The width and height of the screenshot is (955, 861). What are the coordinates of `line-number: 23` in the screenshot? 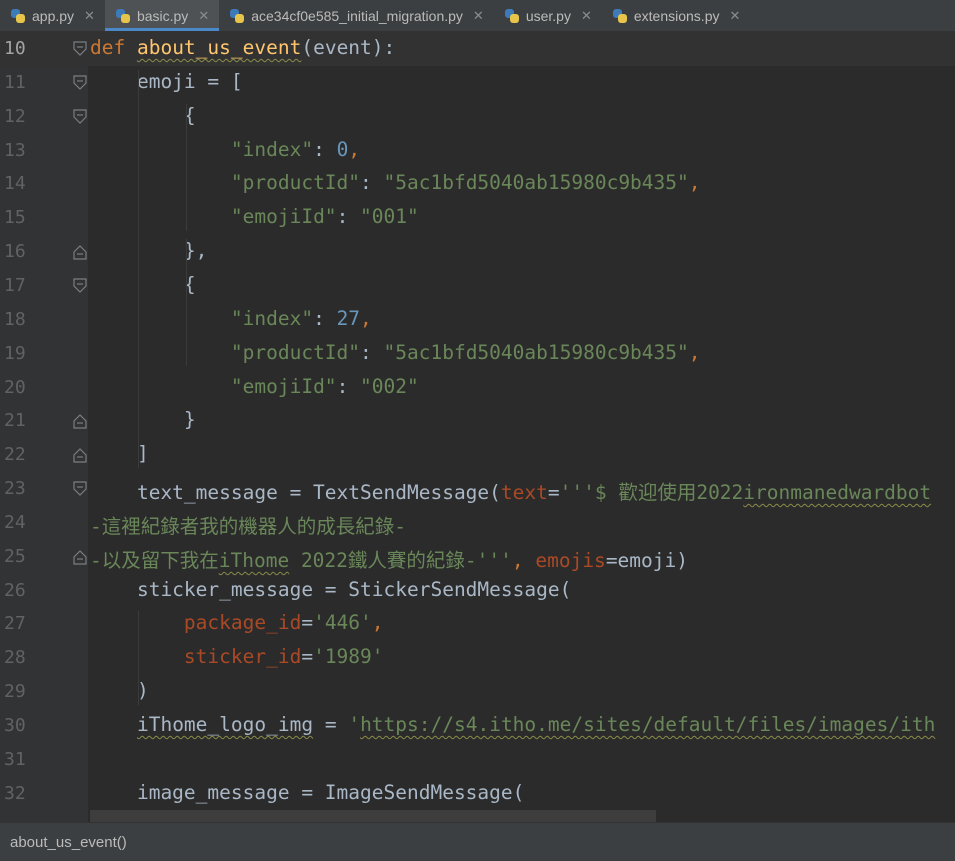 It's located at (15, 489).